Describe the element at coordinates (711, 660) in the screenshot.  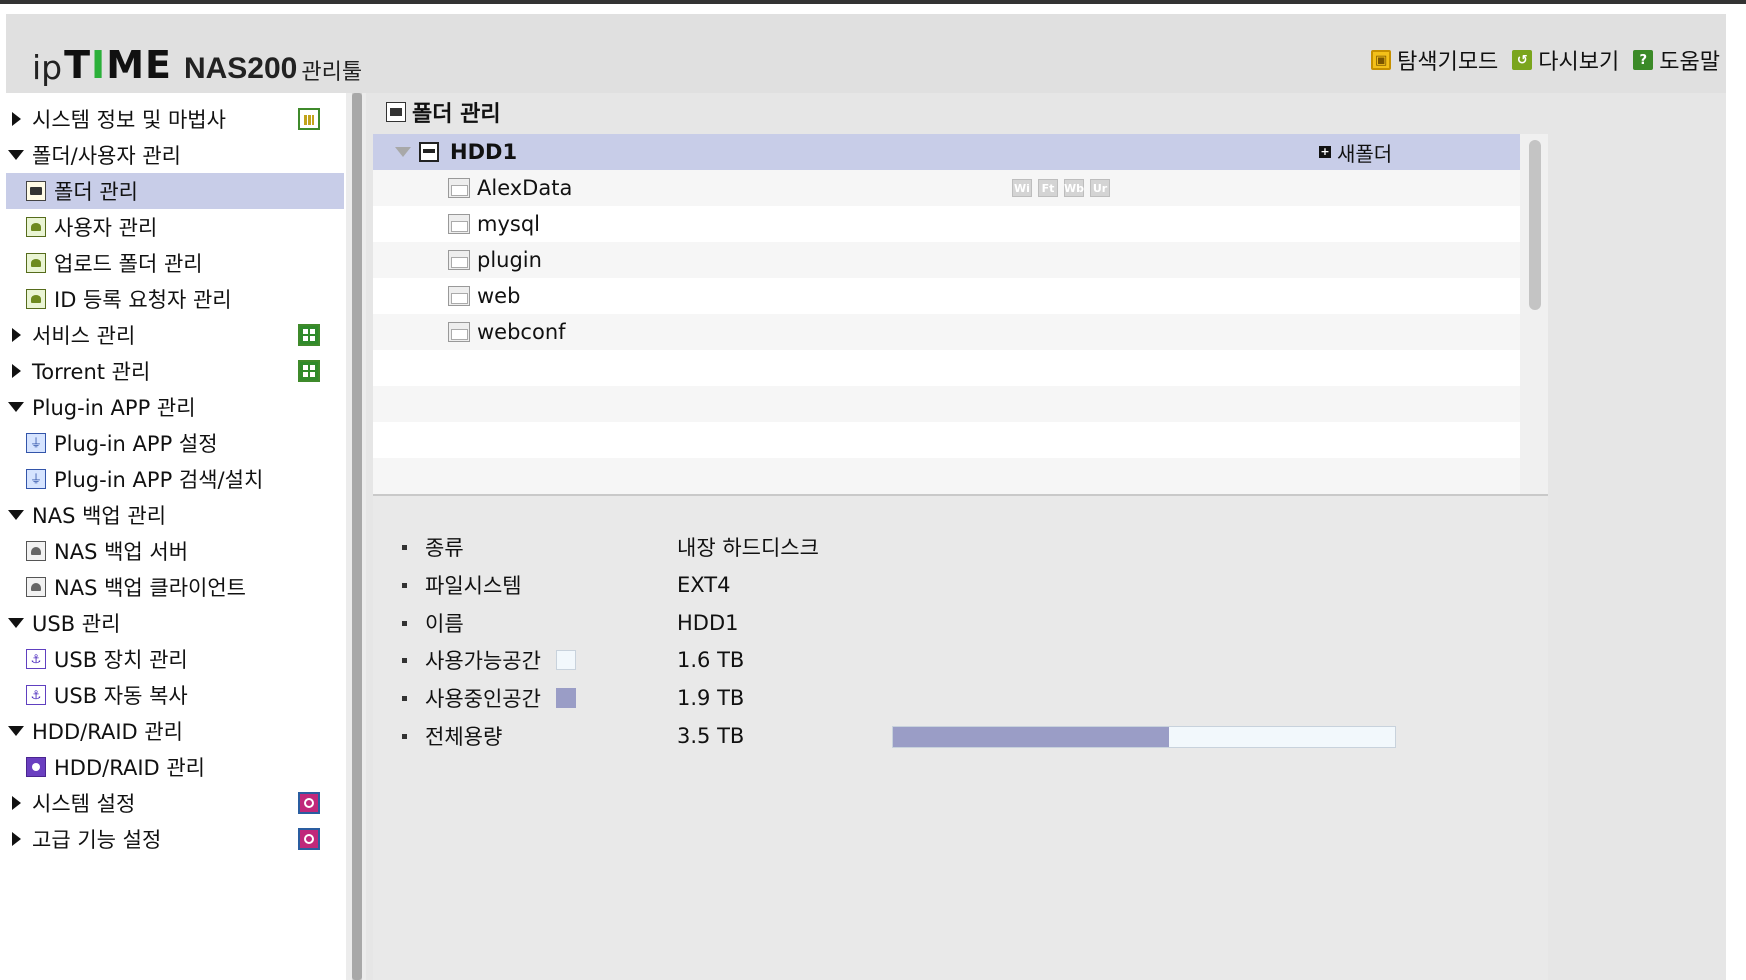
I see `info-value: 1.6 TB` at that location.